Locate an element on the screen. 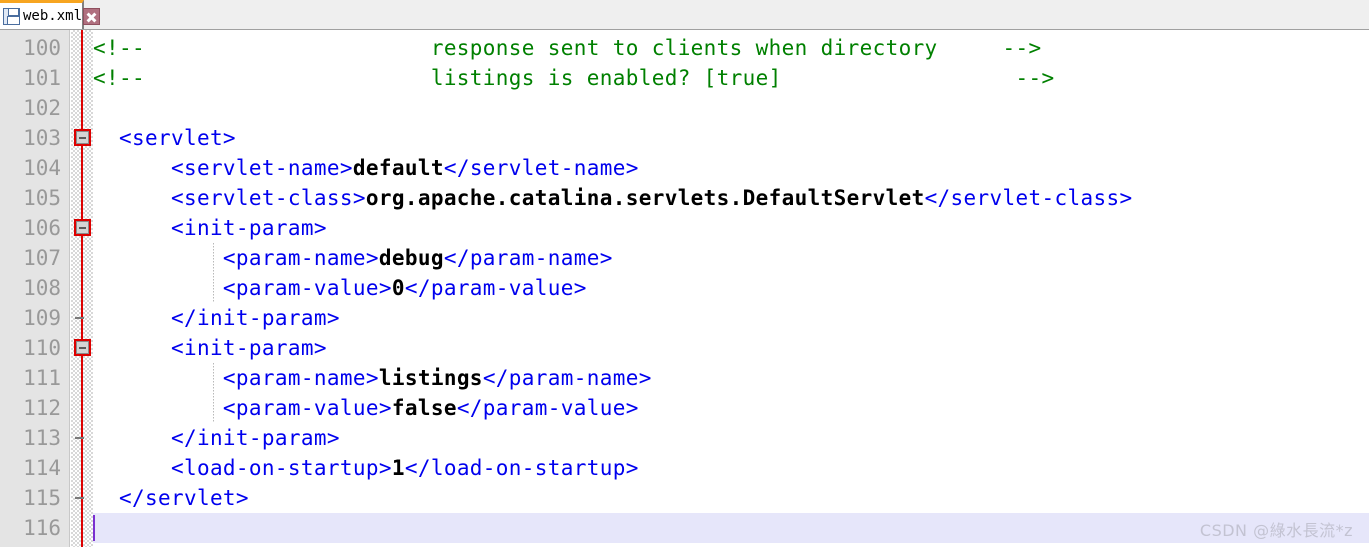  code-line: <servlet-name>default</servlet-name> is located at coordinates (366, 168).